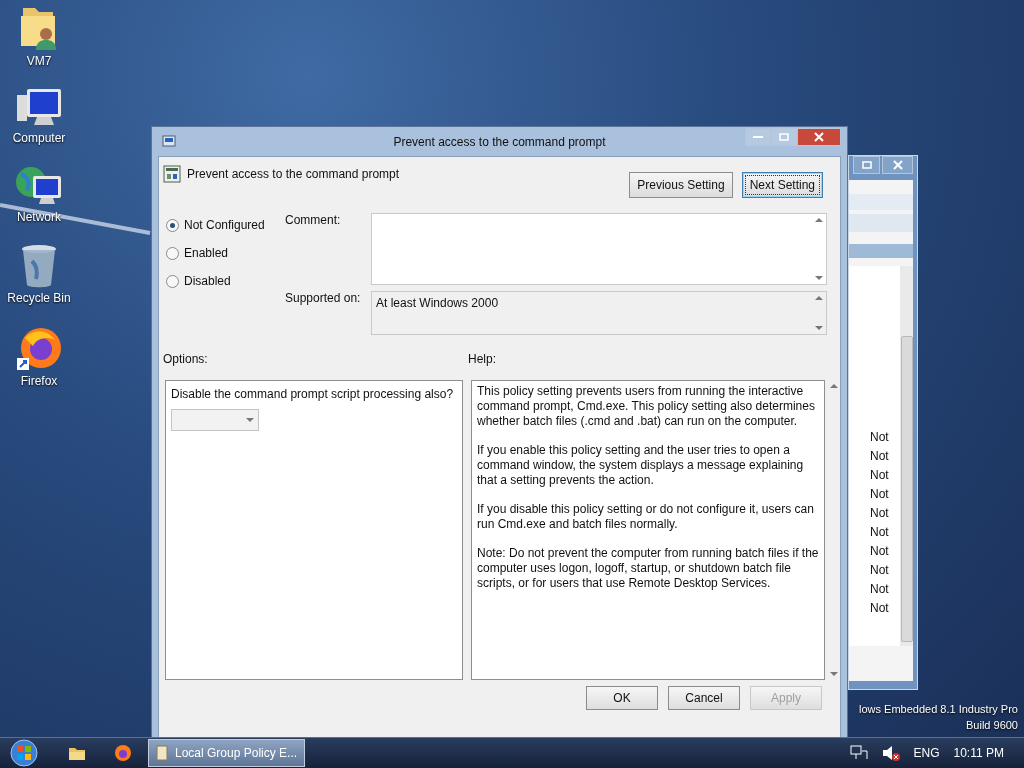 This screenshot has height=768, width=1024. What do you see at coordinates (858, 753) in the screenshot?
I see `network-icon` at bounding box center [858, 753].